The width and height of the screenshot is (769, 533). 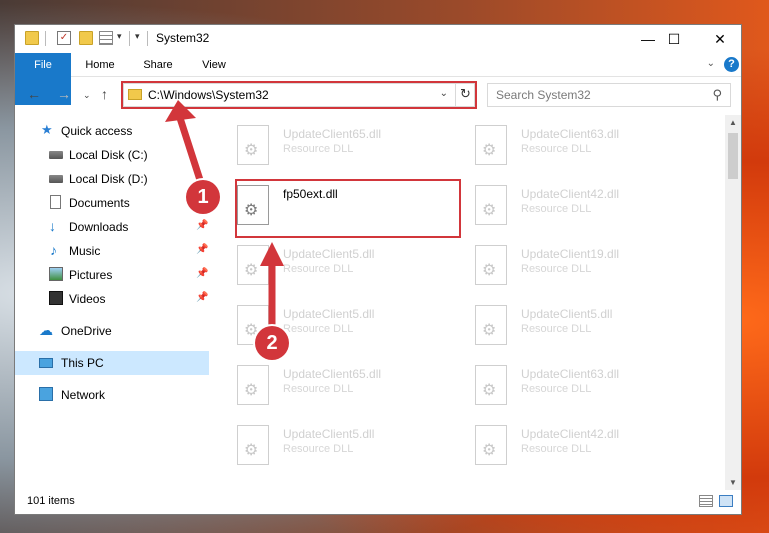 I want to click on address-highlight-box, so click(x=299, y=95).